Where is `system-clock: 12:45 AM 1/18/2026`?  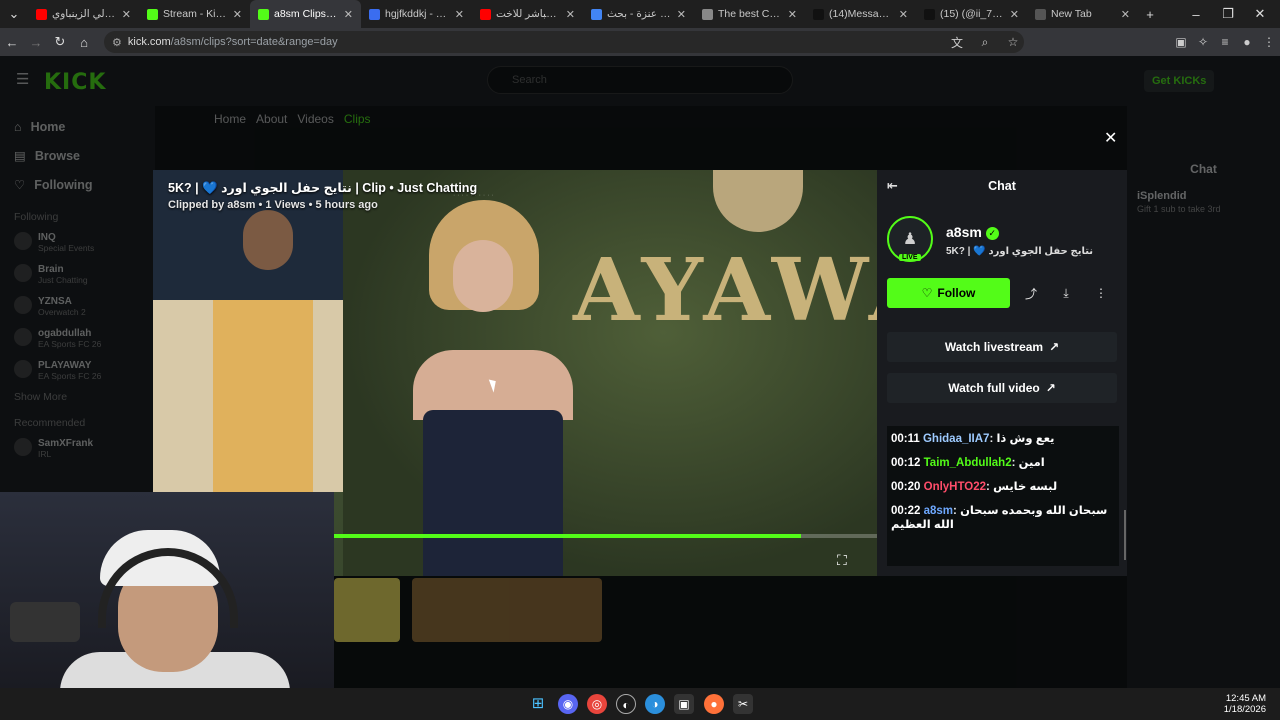 system-clock: 12:45 AM 1/18/2026 is located at coordinates (1245, 704).